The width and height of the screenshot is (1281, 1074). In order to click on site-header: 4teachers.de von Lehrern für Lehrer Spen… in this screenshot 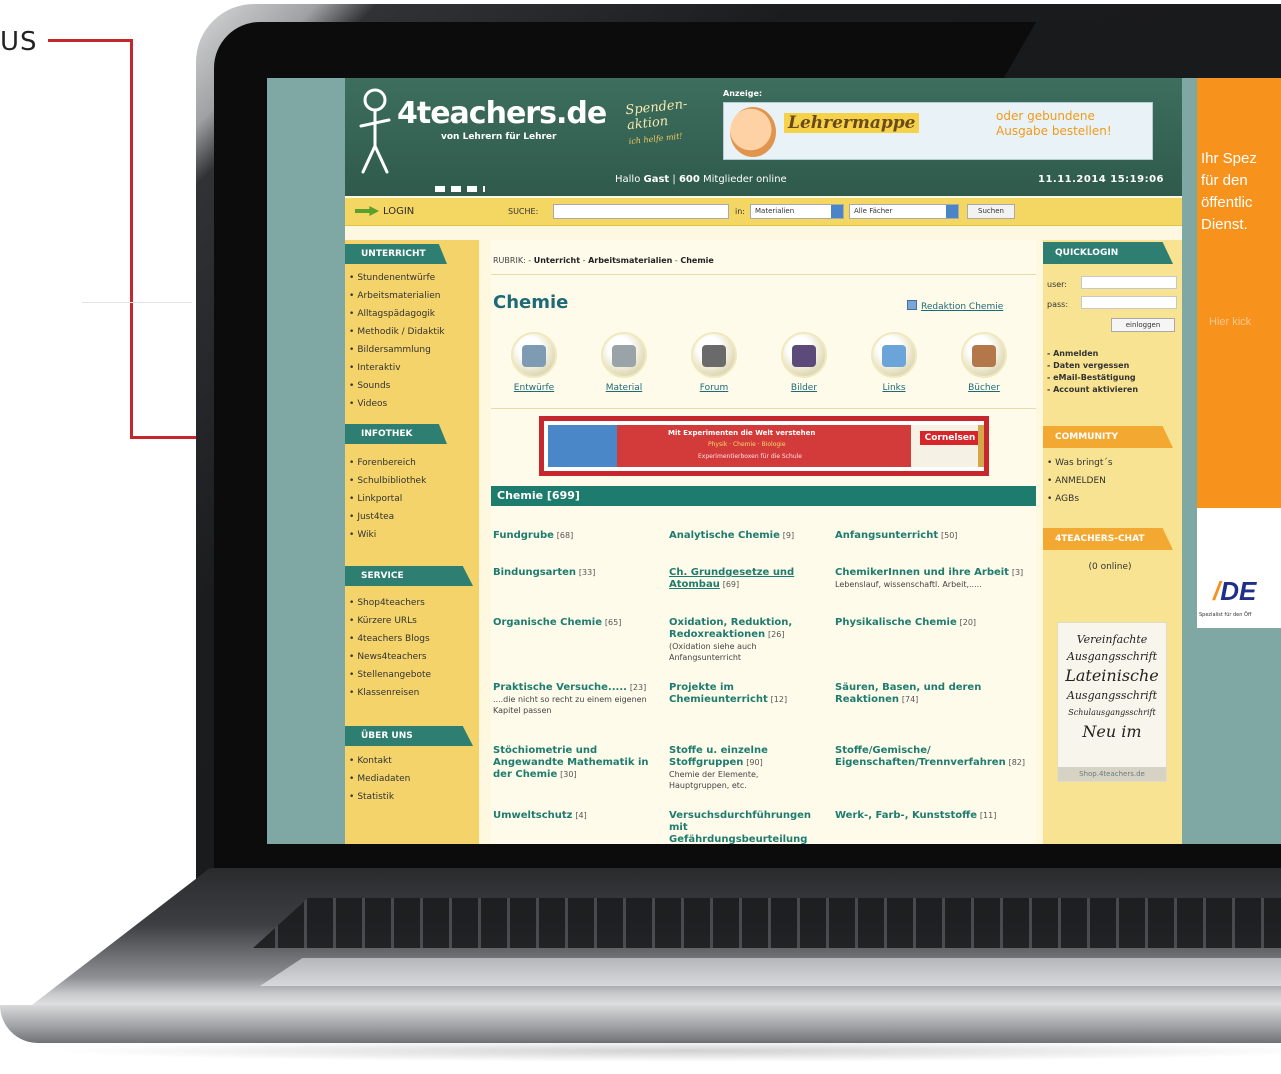, I will do `click(763, 137)`.